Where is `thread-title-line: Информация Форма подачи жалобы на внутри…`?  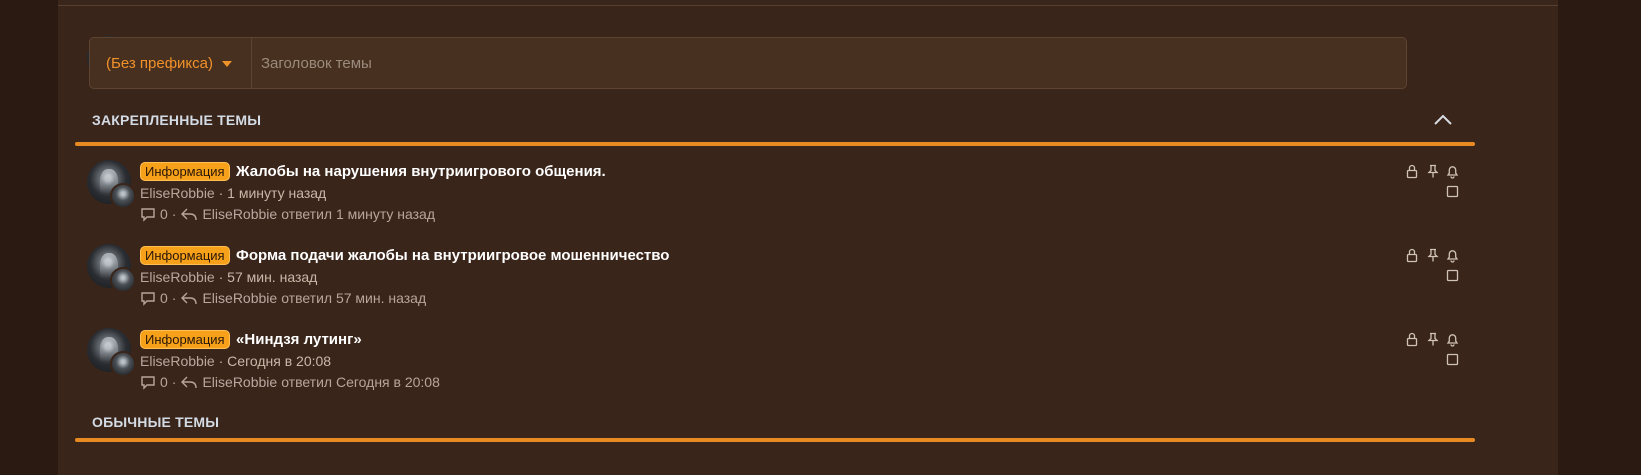
thread-title-line: Информация Форма подачи жалобы на внутри… is located at coordinates (404, 255).